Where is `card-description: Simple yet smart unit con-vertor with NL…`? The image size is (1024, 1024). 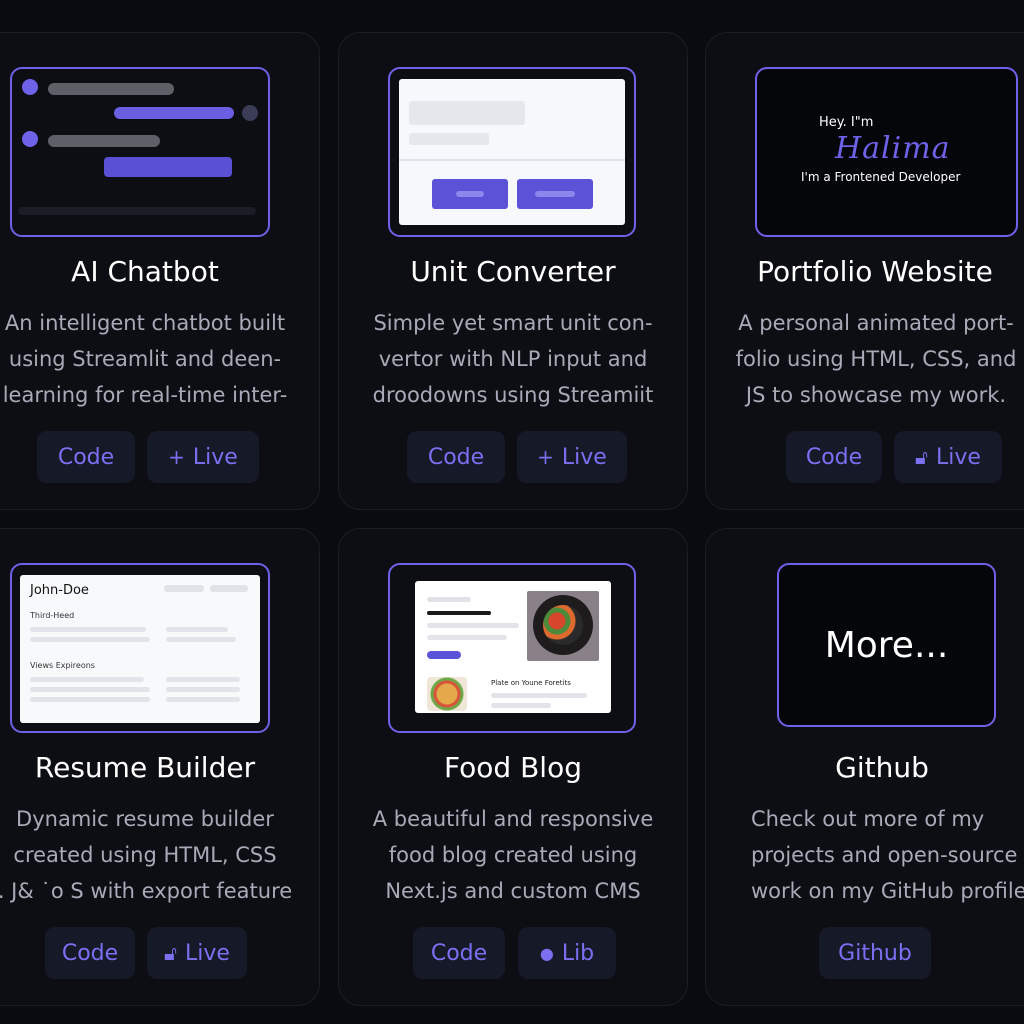
card-description: Simple yet smart unit con-vertor with NL… is located at coordinates (513, 359).